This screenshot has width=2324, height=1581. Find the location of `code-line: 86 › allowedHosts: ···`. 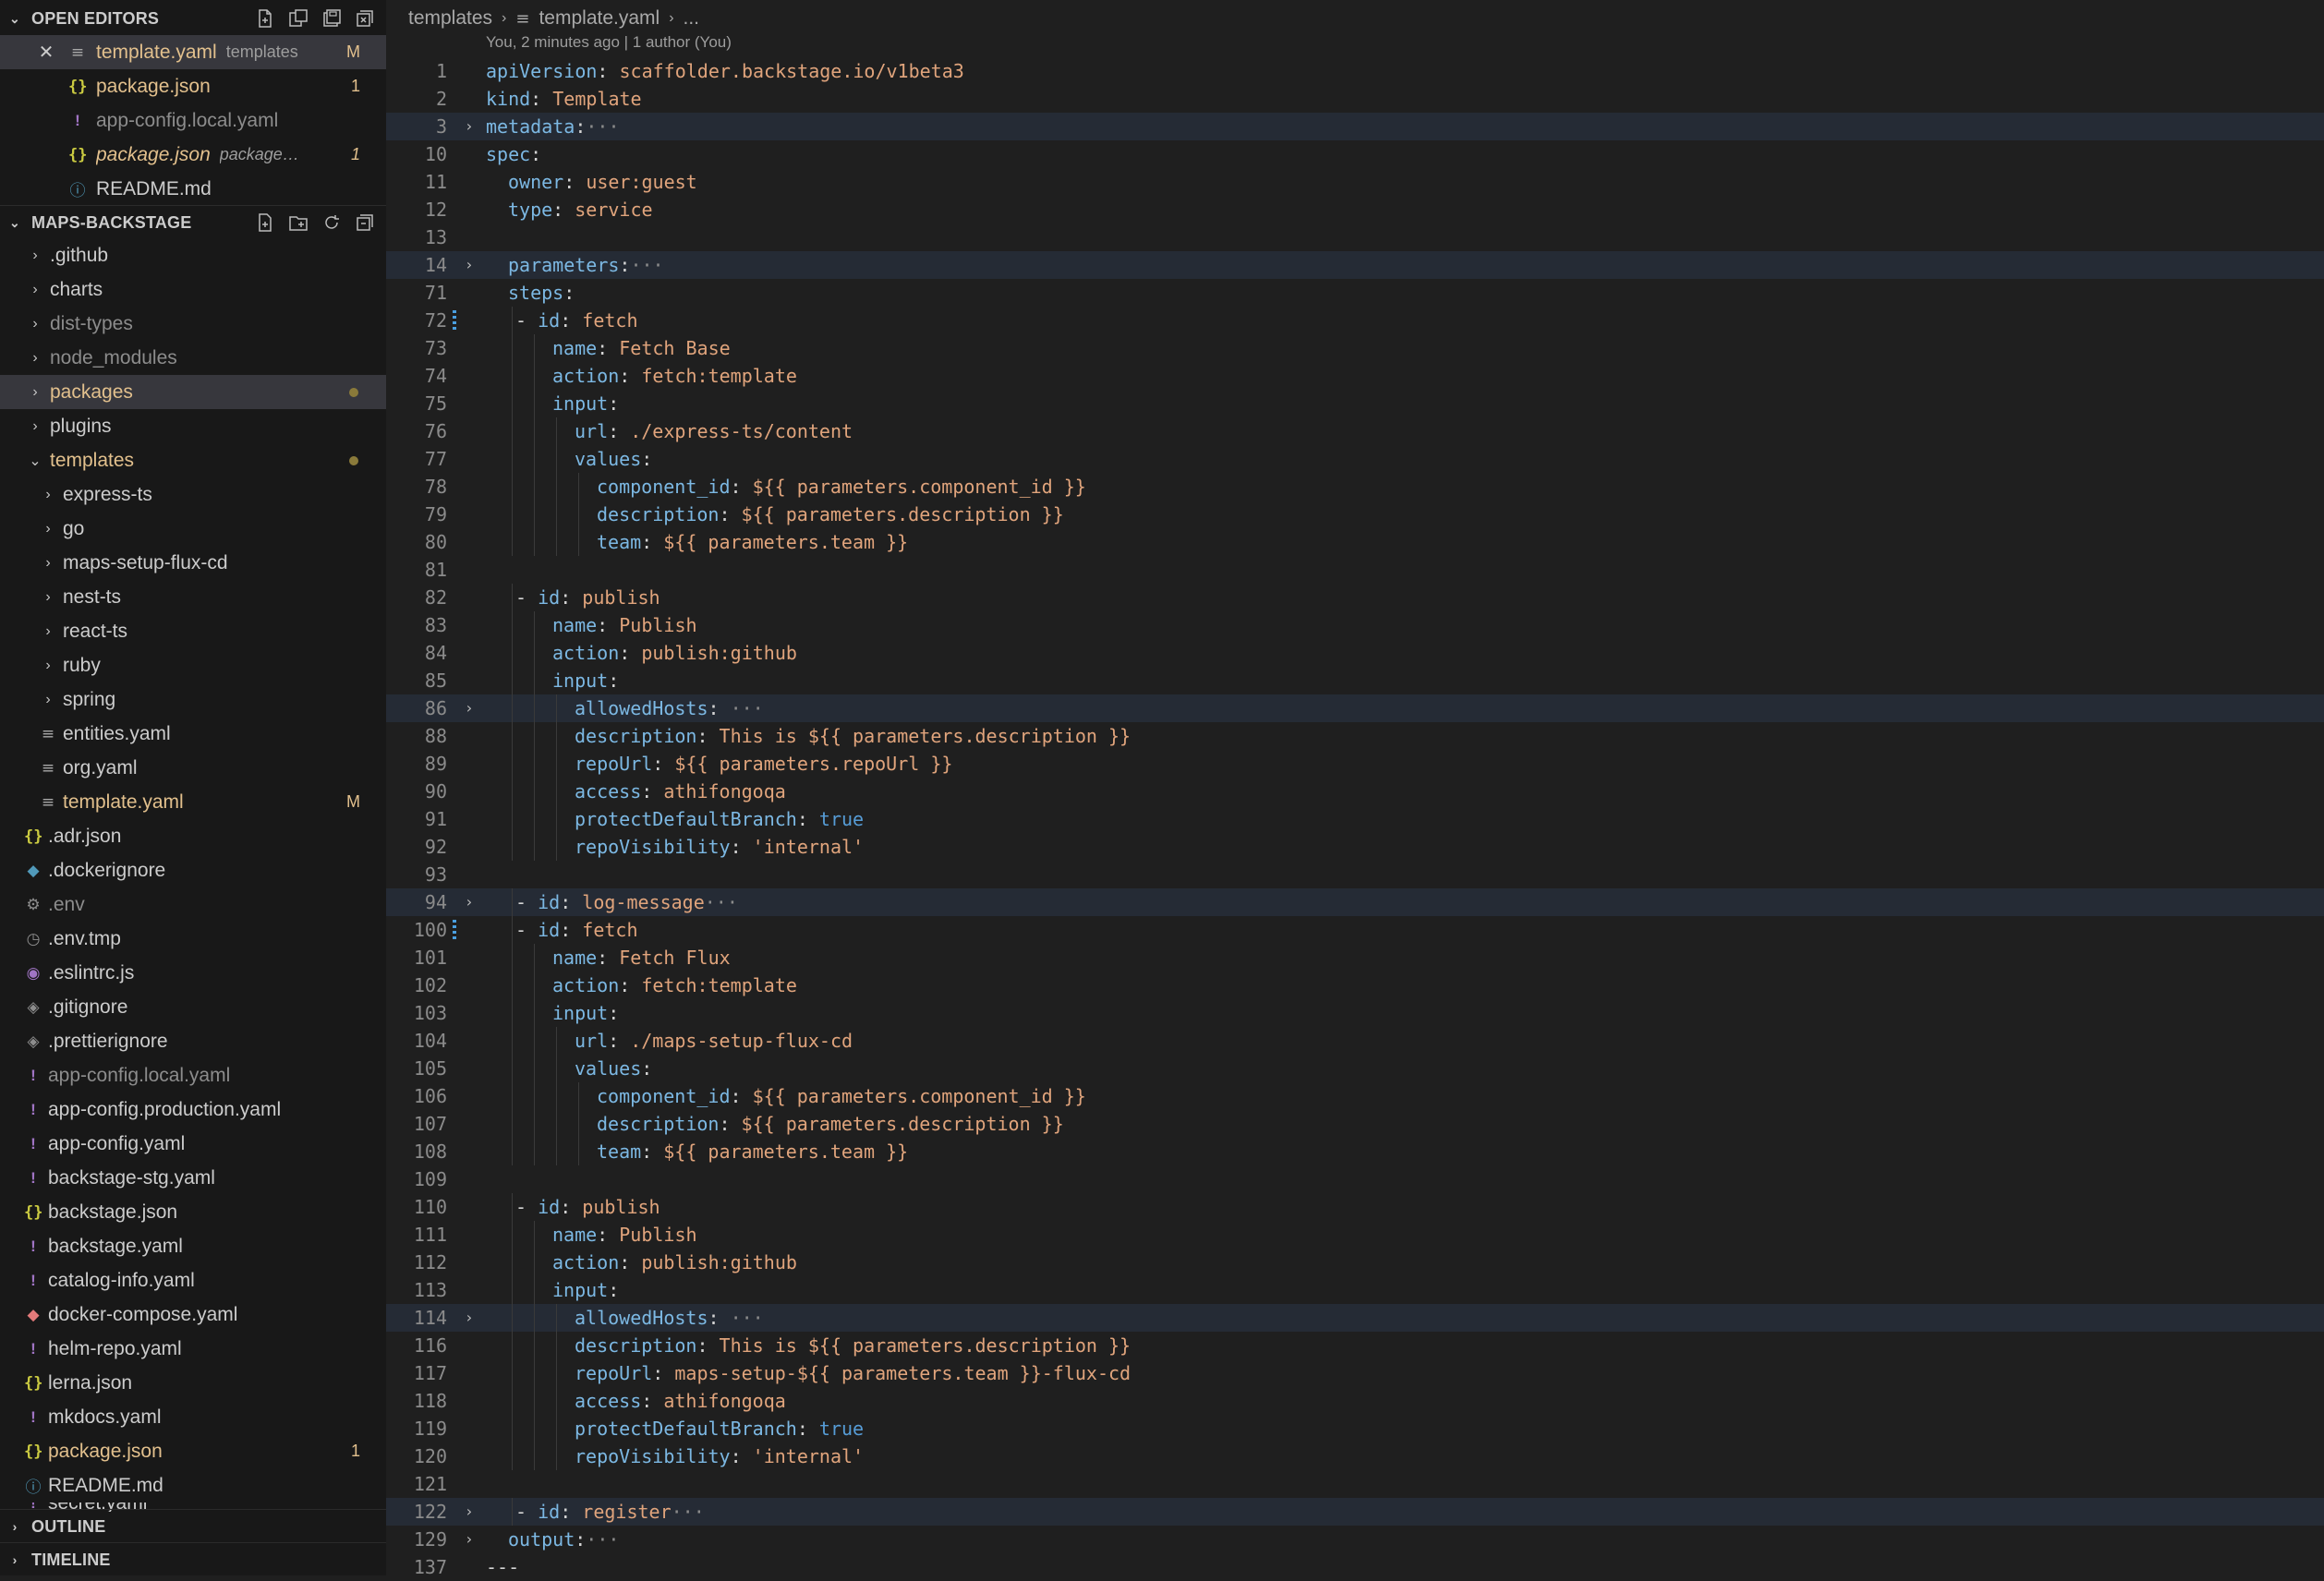

code-line: 86 › allowedHosts: ··· is located at coordinates (1355, 708).